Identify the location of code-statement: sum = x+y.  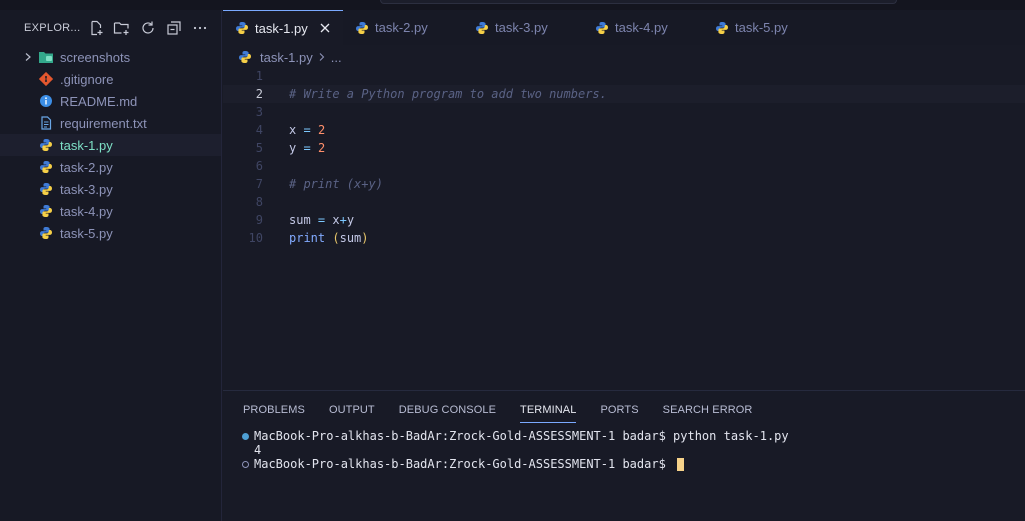
(321, 220).